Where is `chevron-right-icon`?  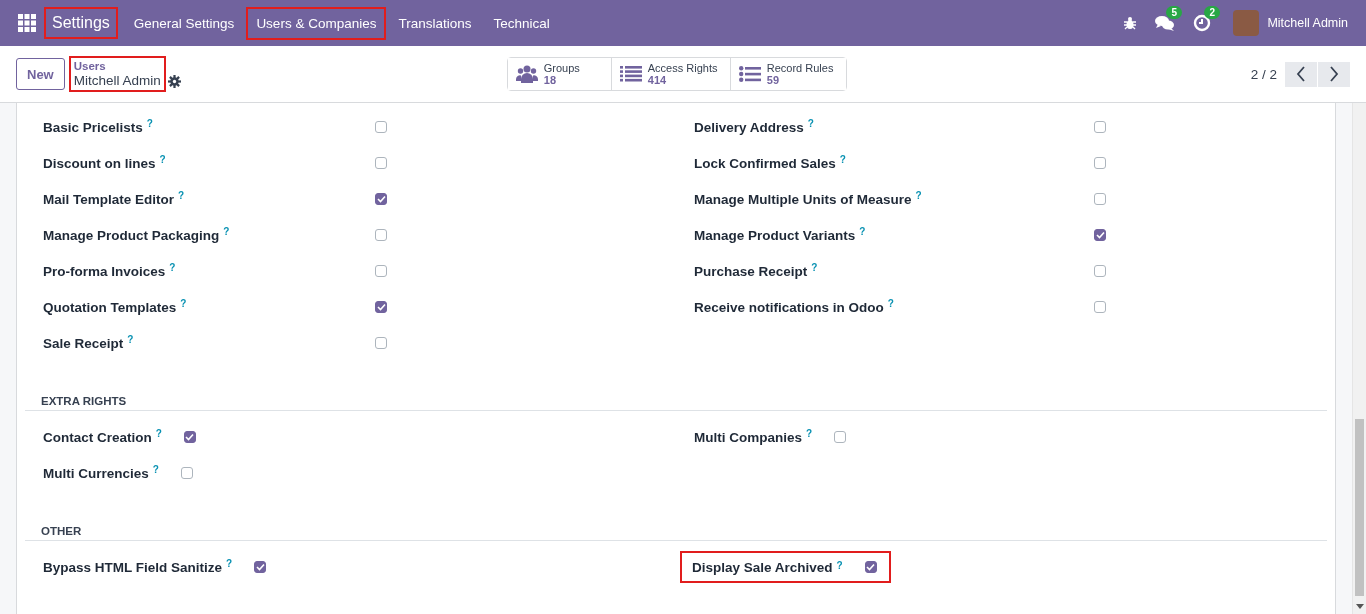 chevron-right-icon is located at coordinates (1334, 74).